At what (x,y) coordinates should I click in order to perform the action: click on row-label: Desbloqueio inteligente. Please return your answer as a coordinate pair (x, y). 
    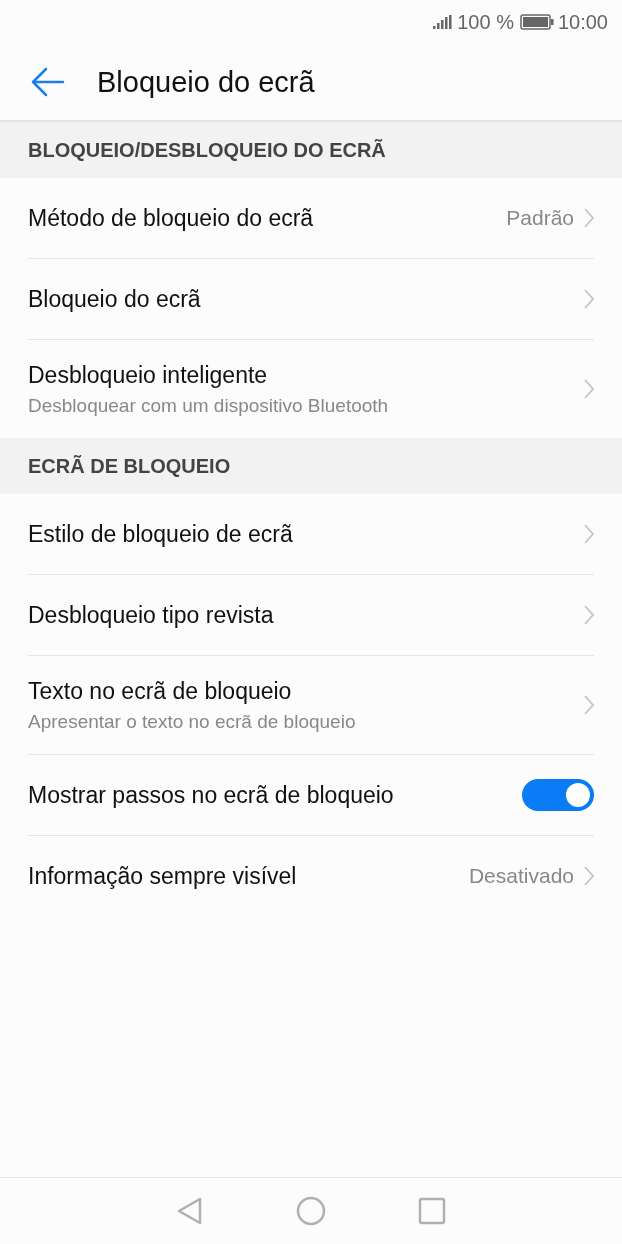
    Looking at the image, I should click on (148, 375).